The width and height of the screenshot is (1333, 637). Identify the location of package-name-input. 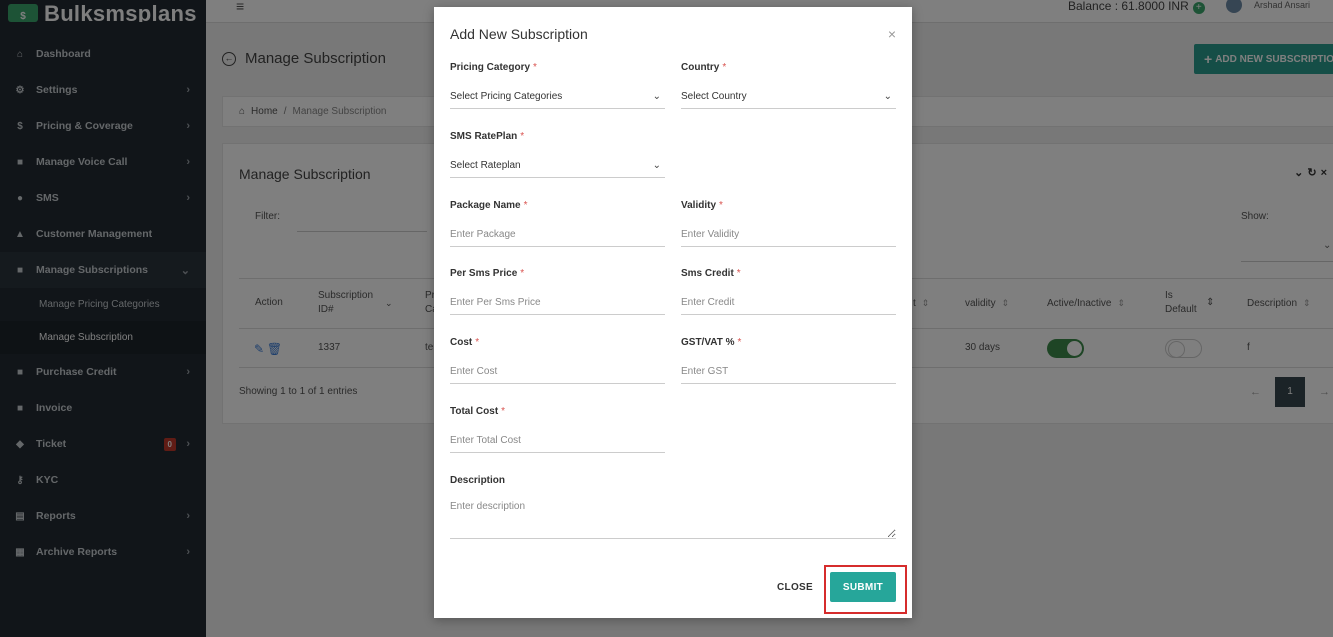
(557, 235).